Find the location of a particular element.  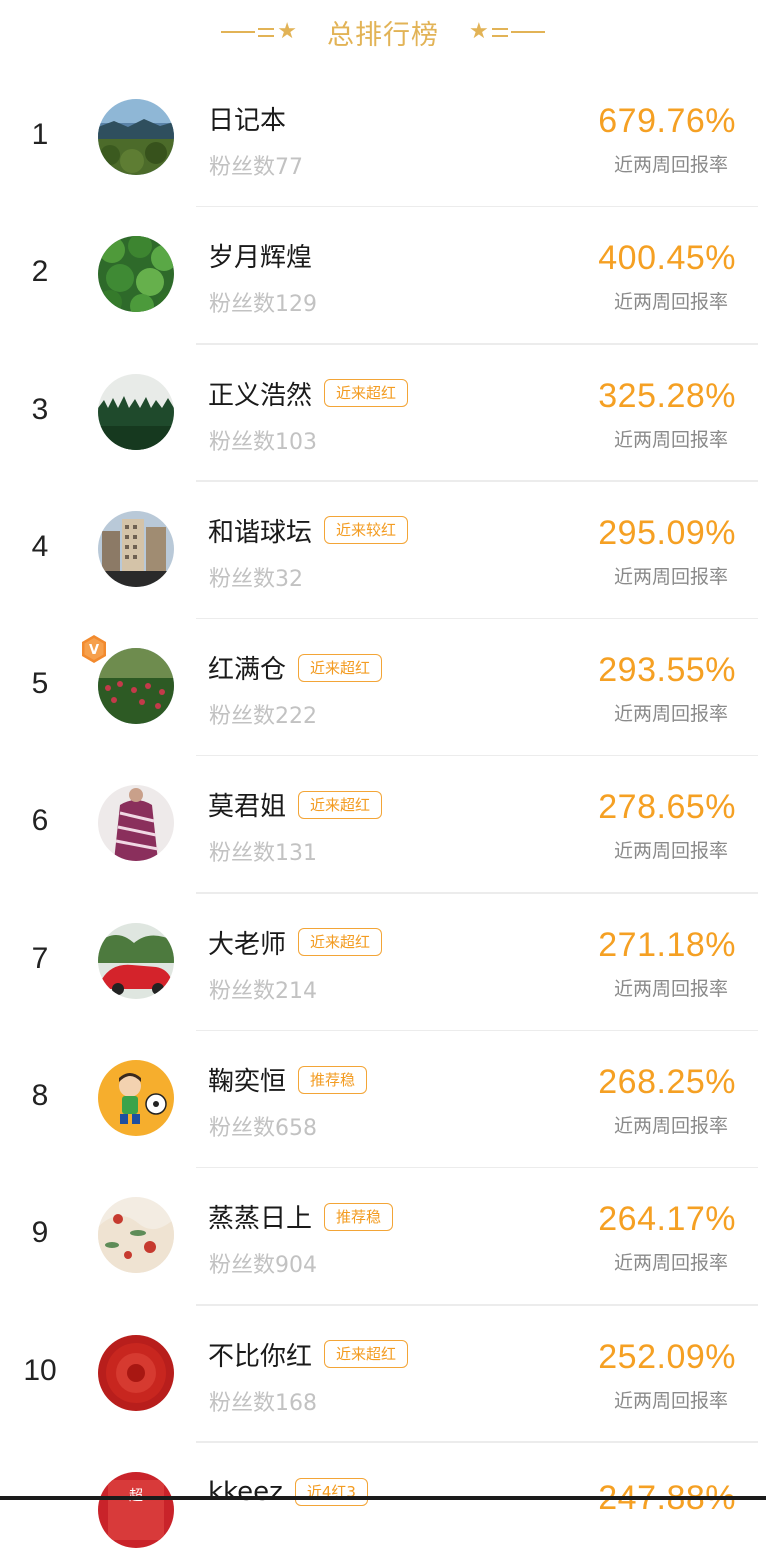

return-rate: 252.09% is located at coordinates (667, 1356).